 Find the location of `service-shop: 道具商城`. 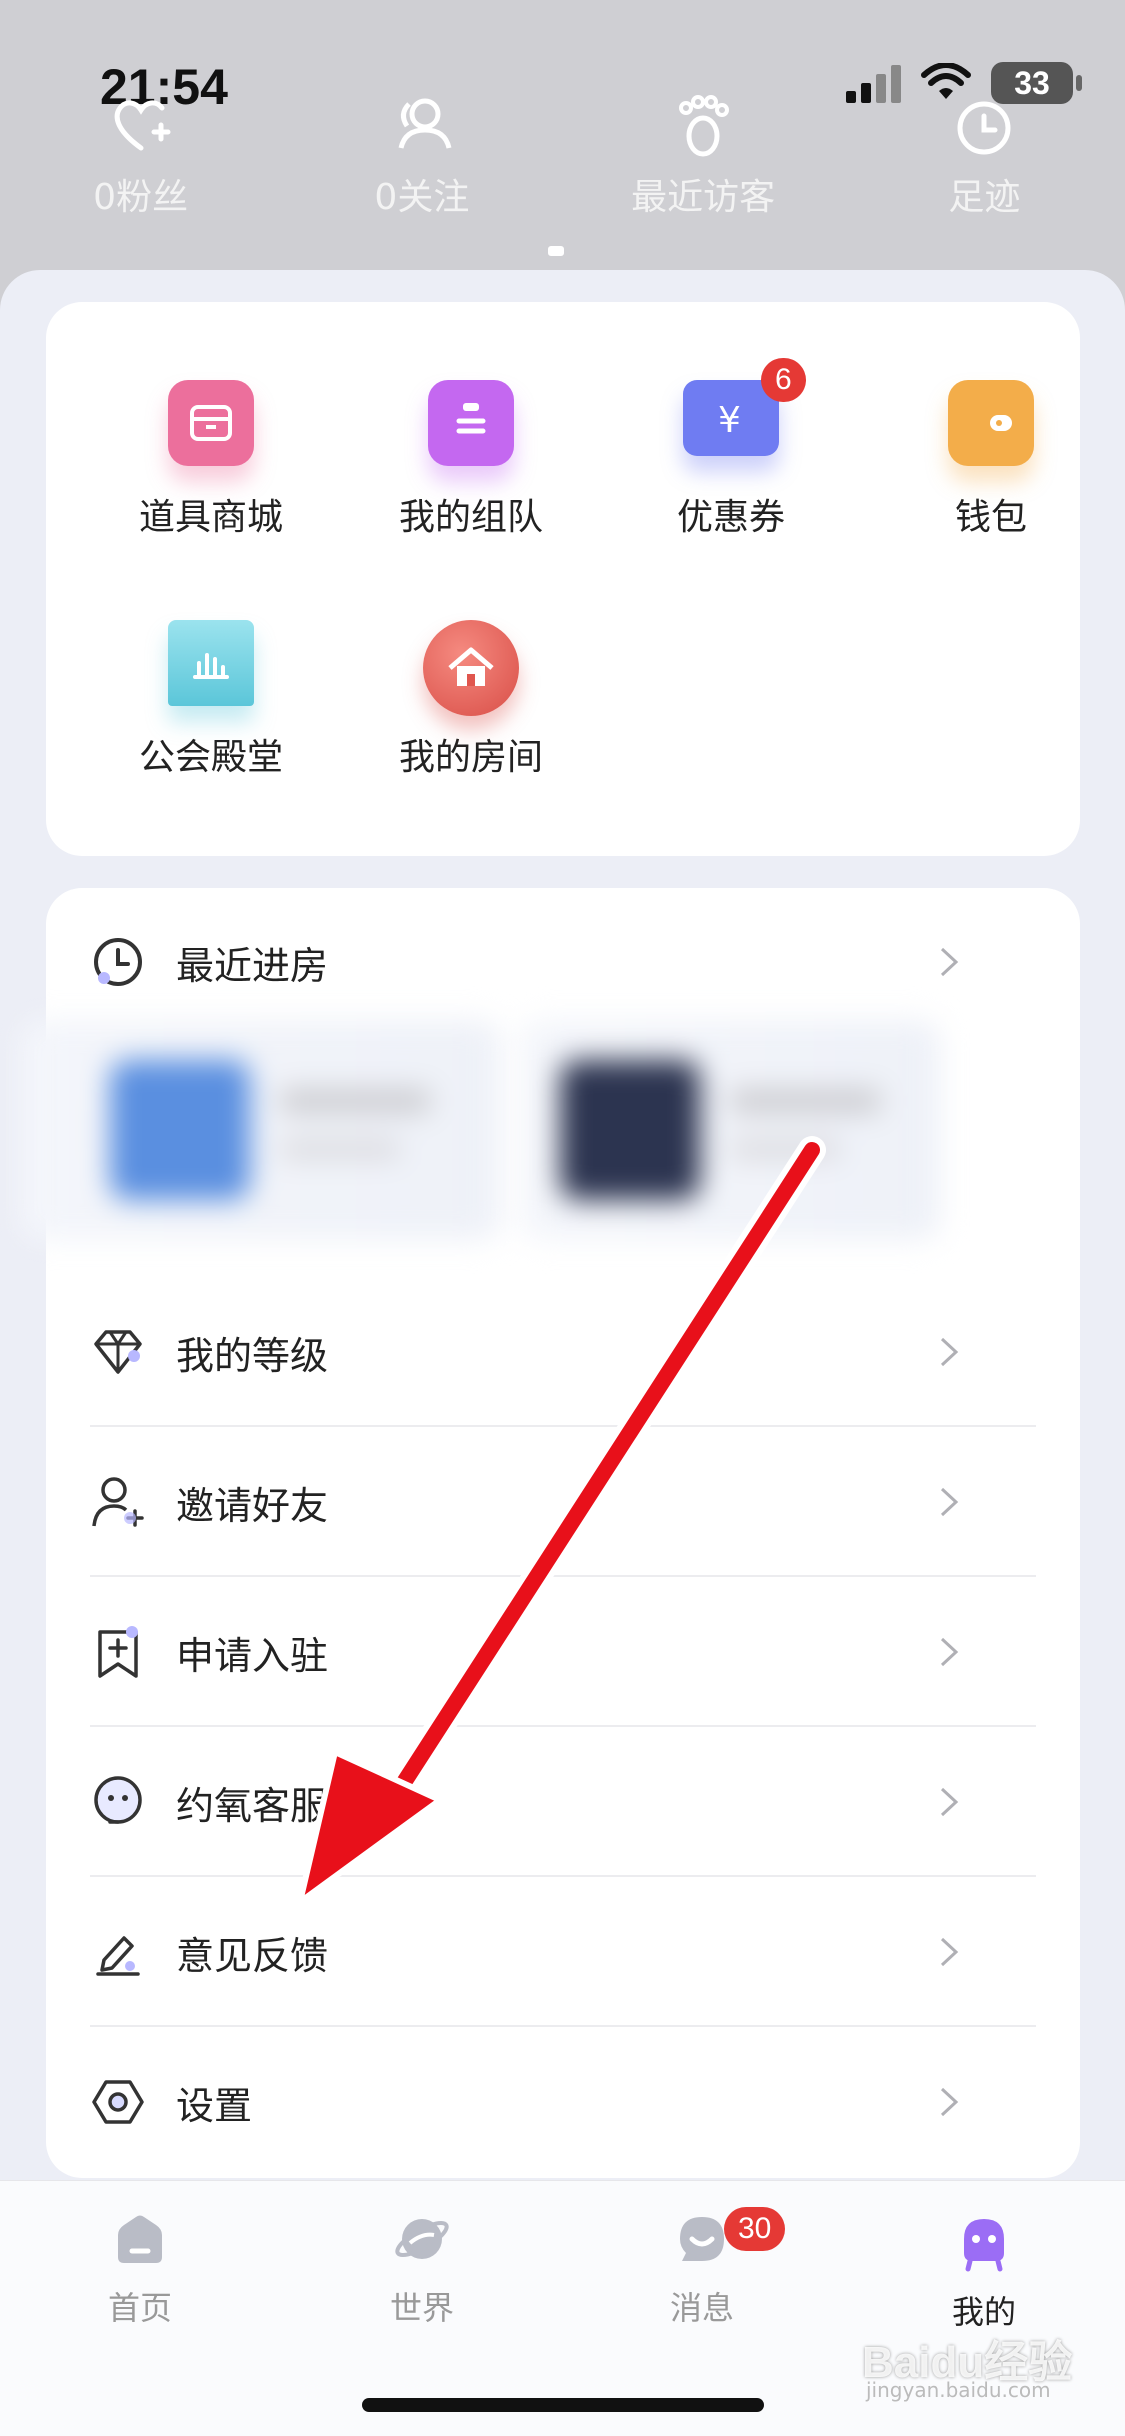

service-shop: 道具商城 is located at coordinates (211, 460).